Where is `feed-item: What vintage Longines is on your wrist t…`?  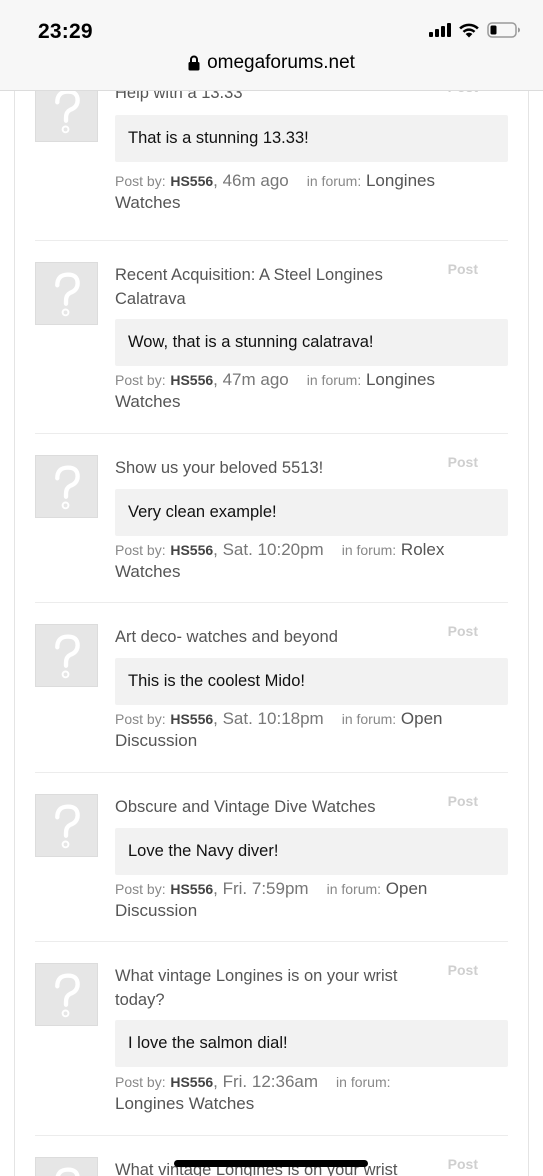 feed-item: What vintage Longines is on your wrist t… is located at coordinates (271, 1039).